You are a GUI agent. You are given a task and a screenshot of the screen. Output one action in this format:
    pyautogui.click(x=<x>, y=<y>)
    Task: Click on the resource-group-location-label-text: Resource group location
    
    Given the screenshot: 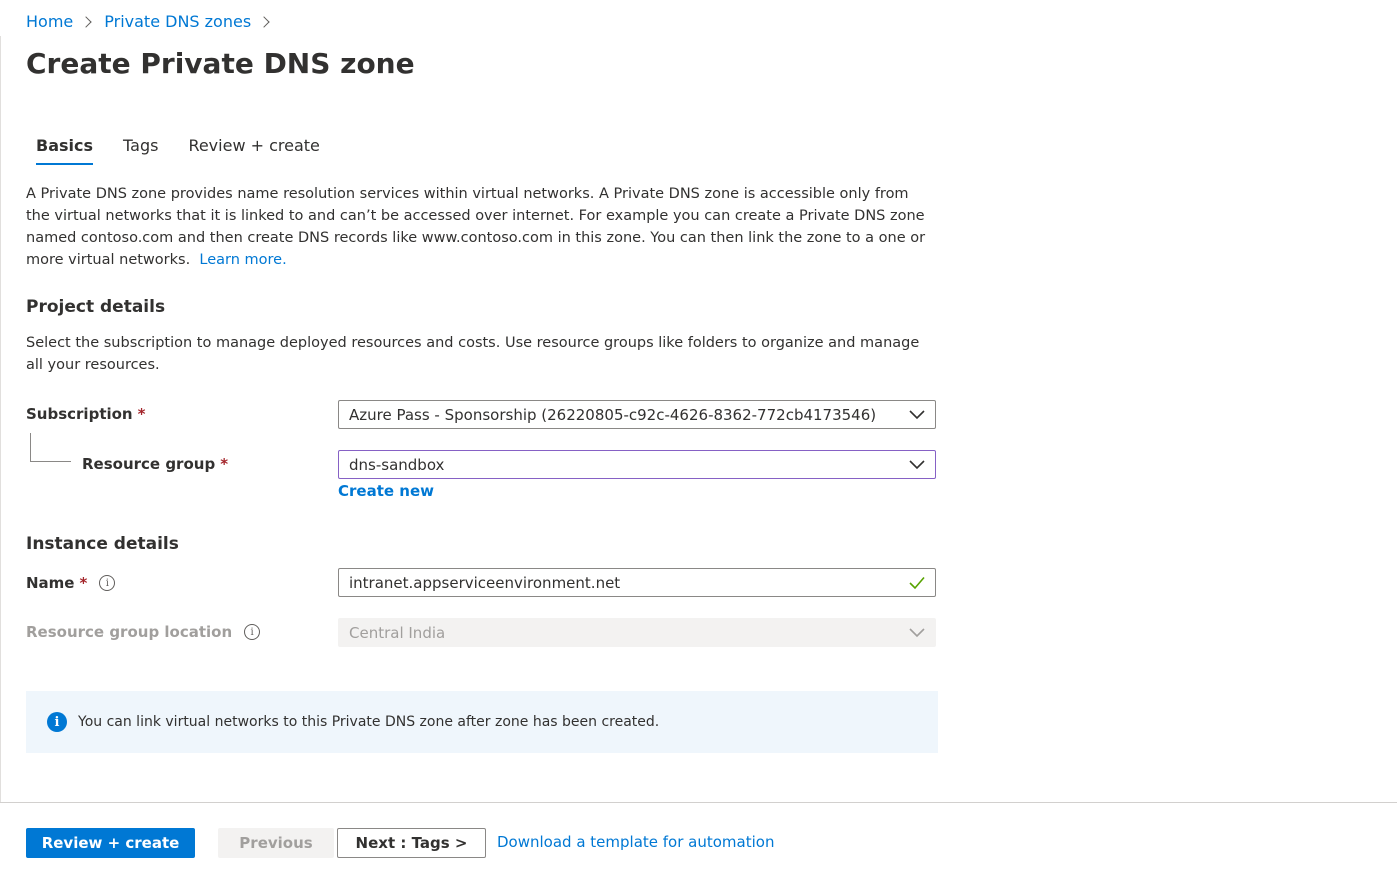 What is the action you would take?
    pyautogui.click(x=129, y=632)
    